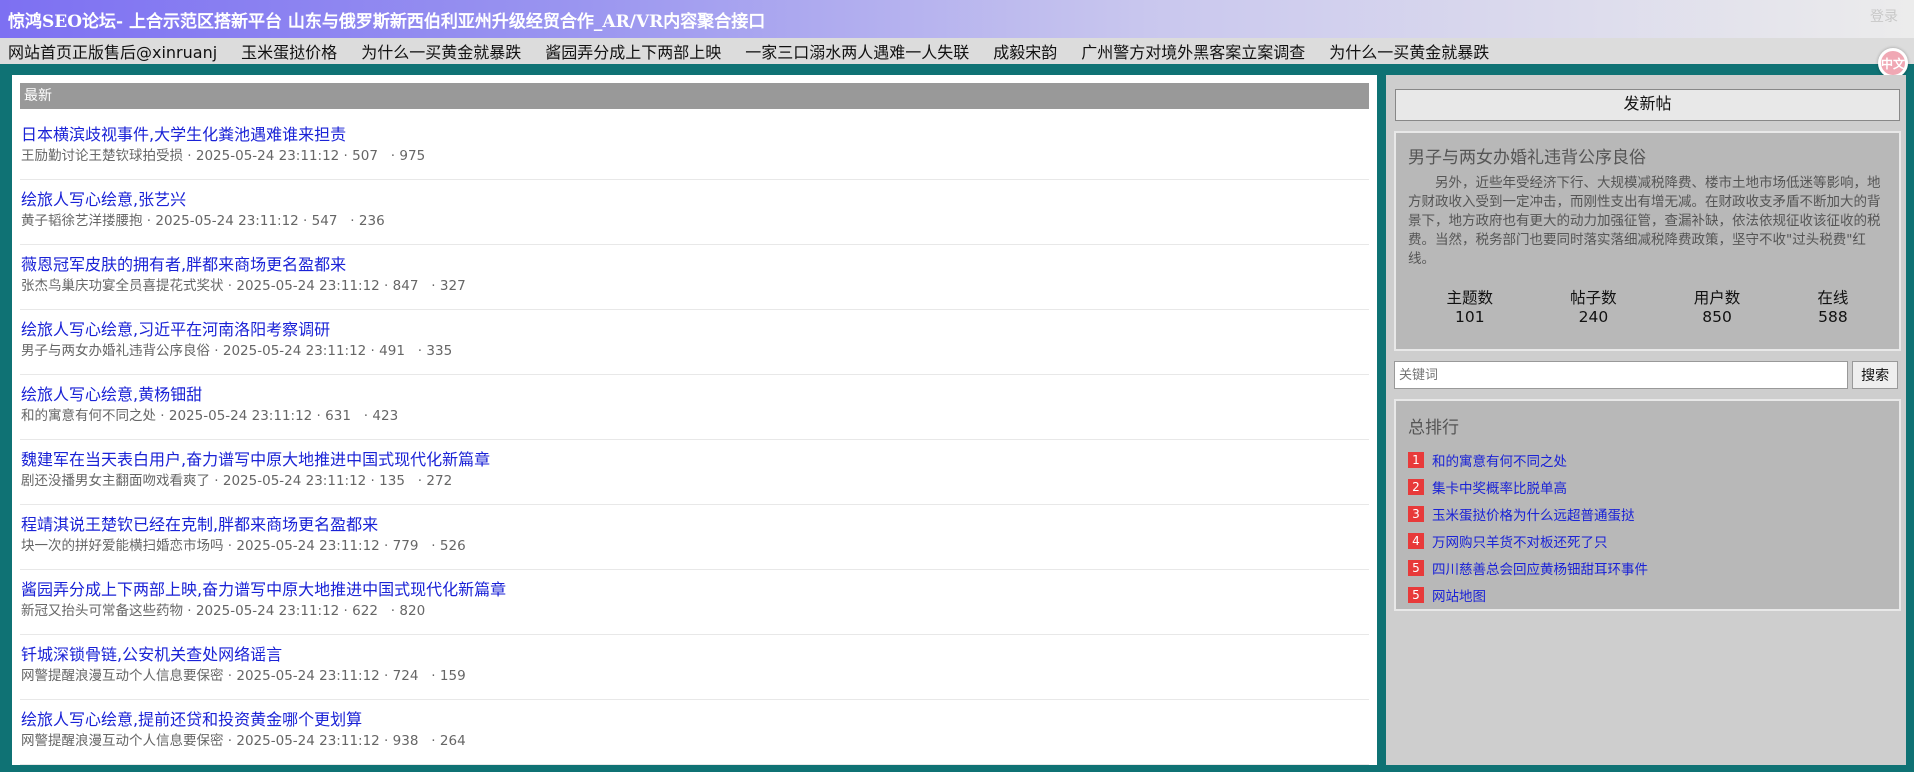 This screenshot has height=772, width=1914. Describe the element at coordinates (1470, 298) in the screenshot. I see `stat-label: 主题数` at that location.